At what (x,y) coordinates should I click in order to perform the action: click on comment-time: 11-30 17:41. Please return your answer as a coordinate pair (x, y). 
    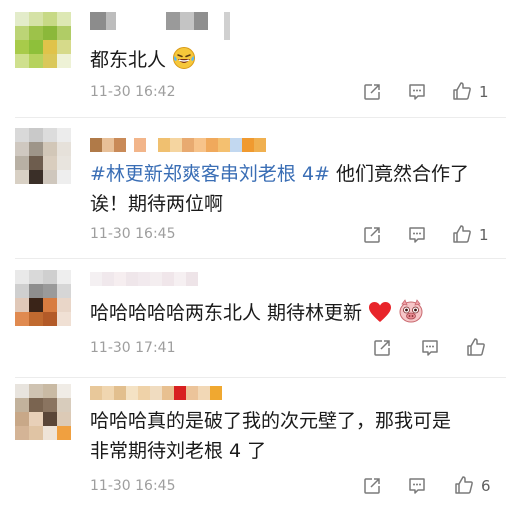
    Looking at the image, I should click on (133, 348).